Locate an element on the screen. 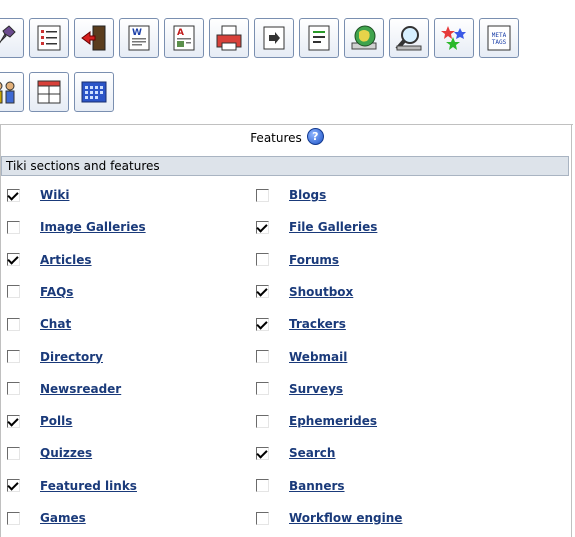 This screenshot has height=537, width=575. feature-row: Polls is located at coordinates (39, 421).